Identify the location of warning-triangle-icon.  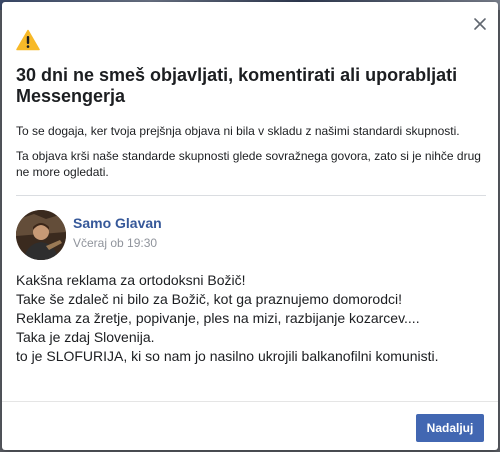
(28, 40).